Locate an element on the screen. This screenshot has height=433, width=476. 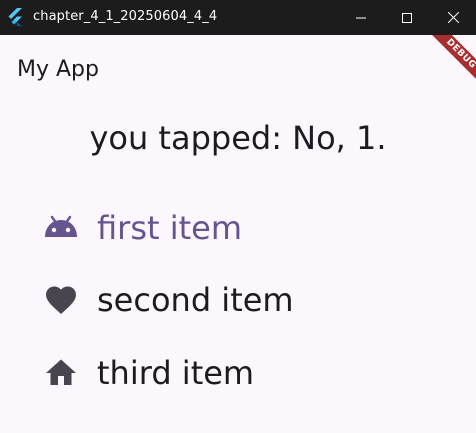
app-bar-title: My App is located at coordinates (58, 69).